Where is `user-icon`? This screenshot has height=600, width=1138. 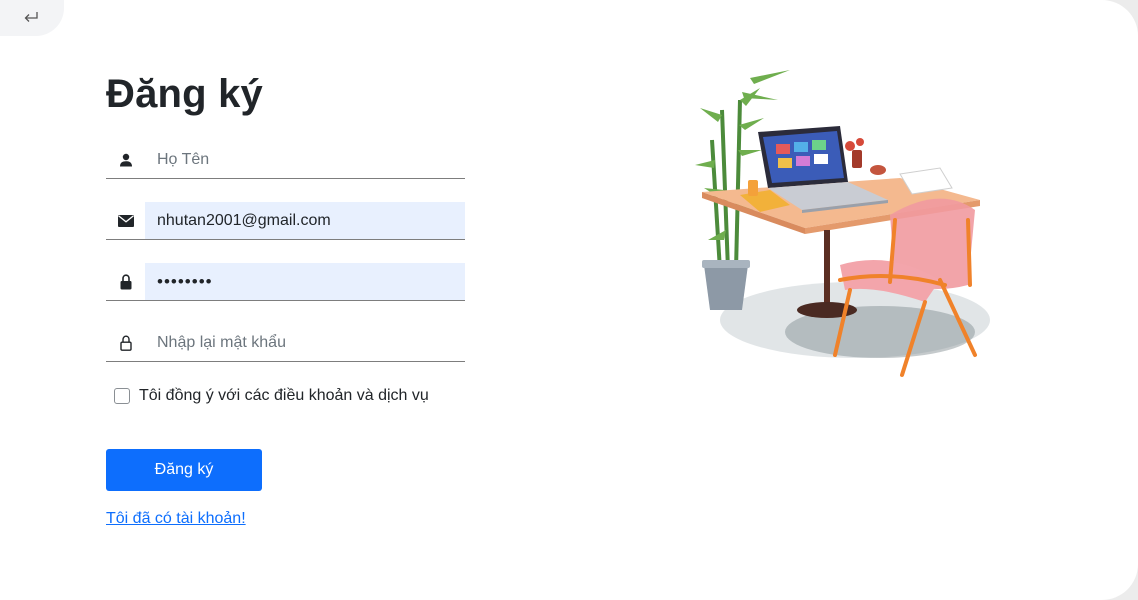 user-icon is located at coordinates (125, 159).